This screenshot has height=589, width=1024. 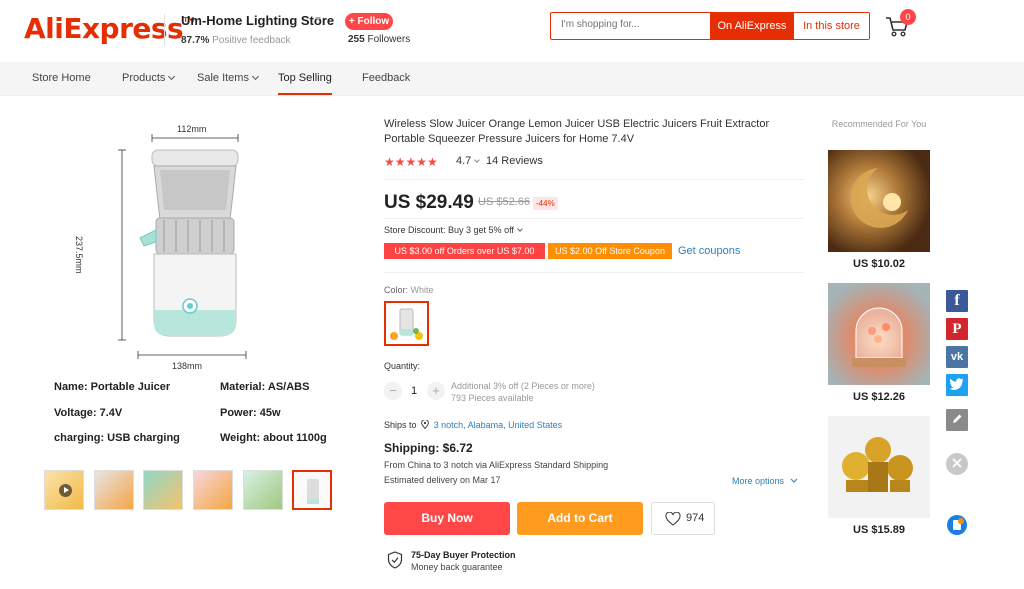 What do you see at coordinates (117, 438) in the screenshot?
I see `spec-charging: charging: USB charging` at bounding box center [117, 438].